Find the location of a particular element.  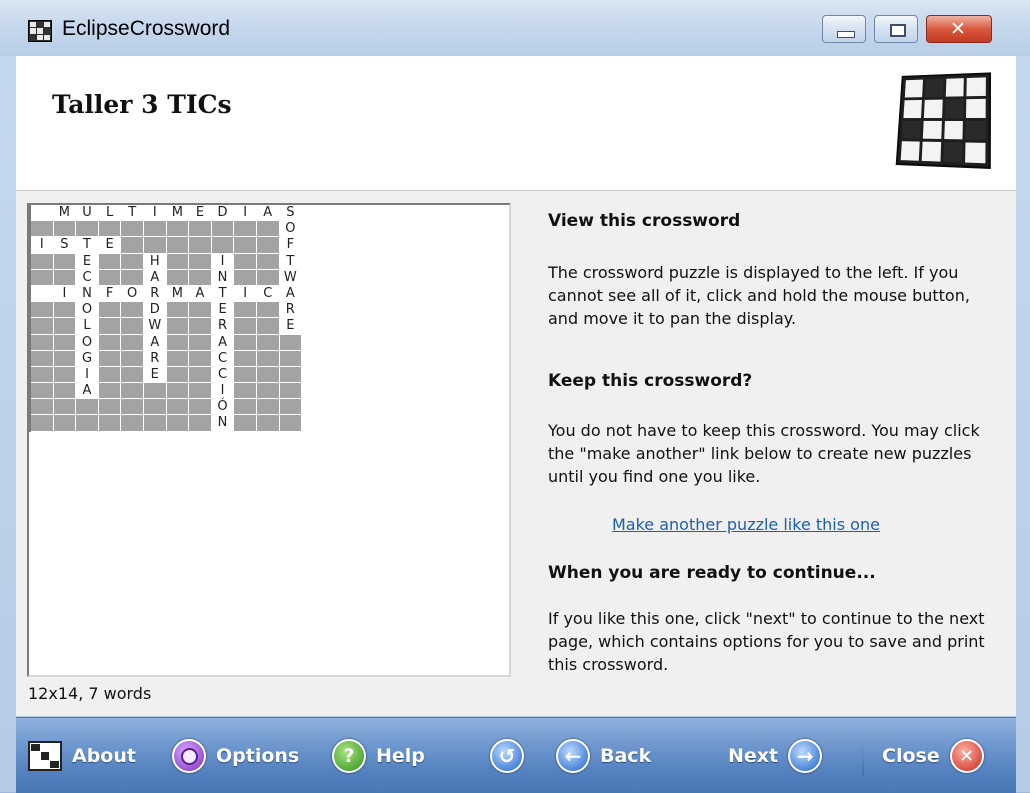

window-close-button is located at coordinates (959, 29).